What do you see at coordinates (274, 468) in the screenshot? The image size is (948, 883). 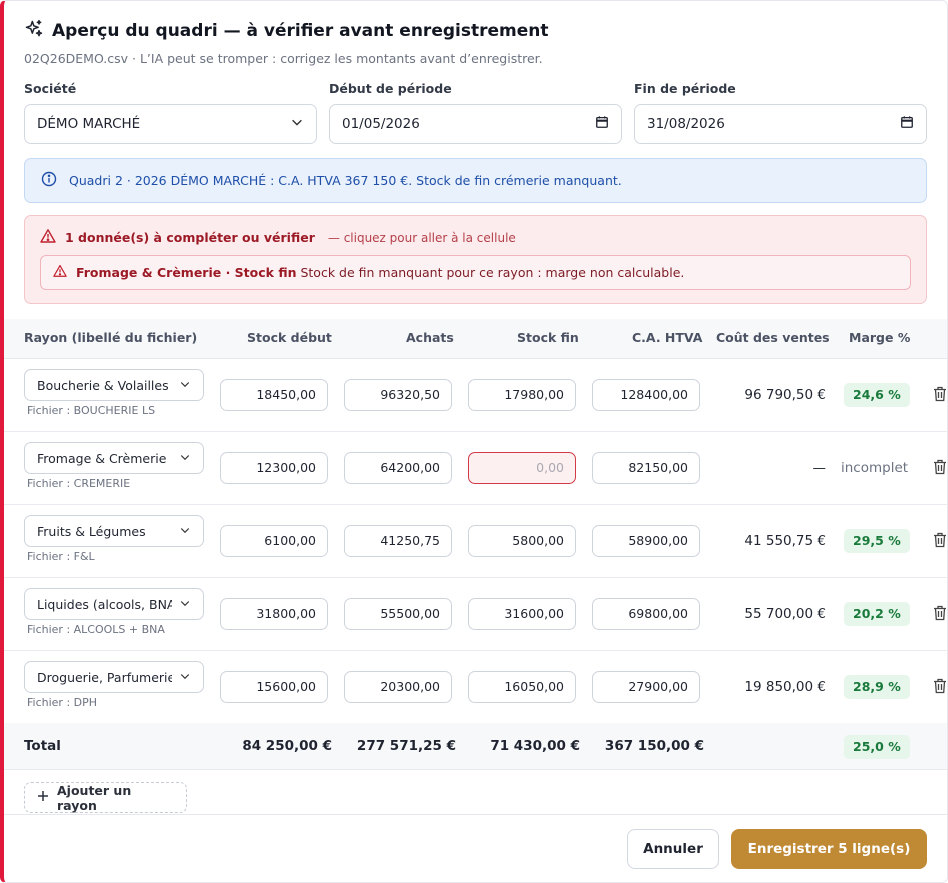 I see `stock-debut-input: 12300,00` at bounding box center [274, 468].